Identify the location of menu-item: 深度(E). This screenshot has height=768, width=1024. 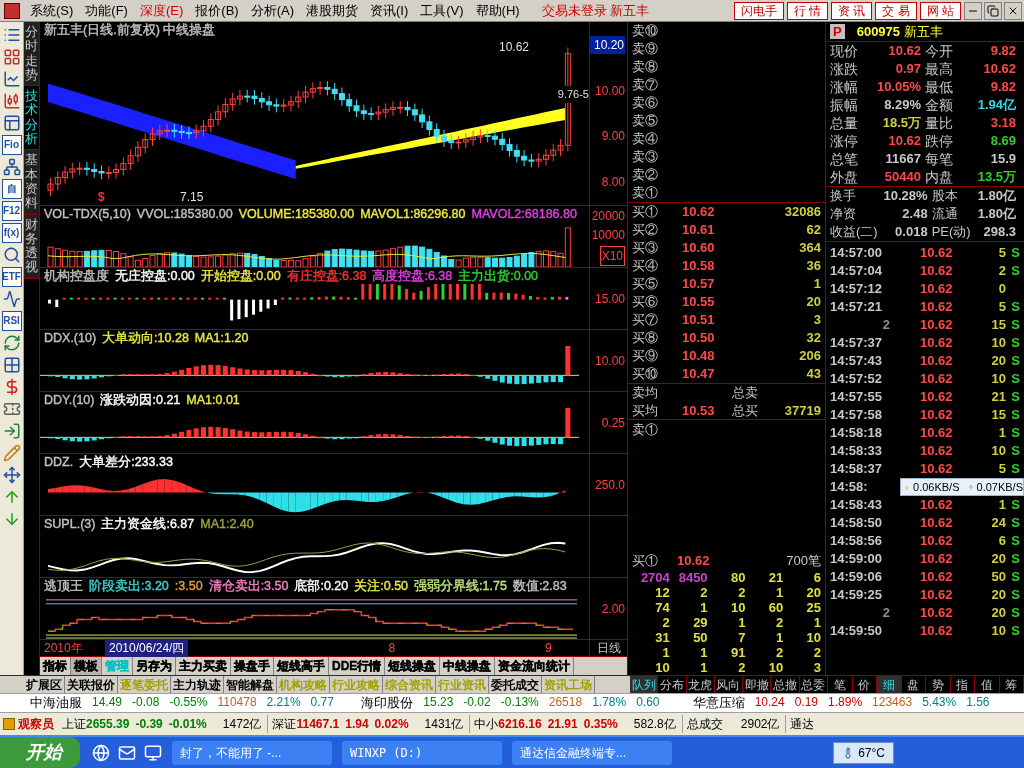
(161, 10).